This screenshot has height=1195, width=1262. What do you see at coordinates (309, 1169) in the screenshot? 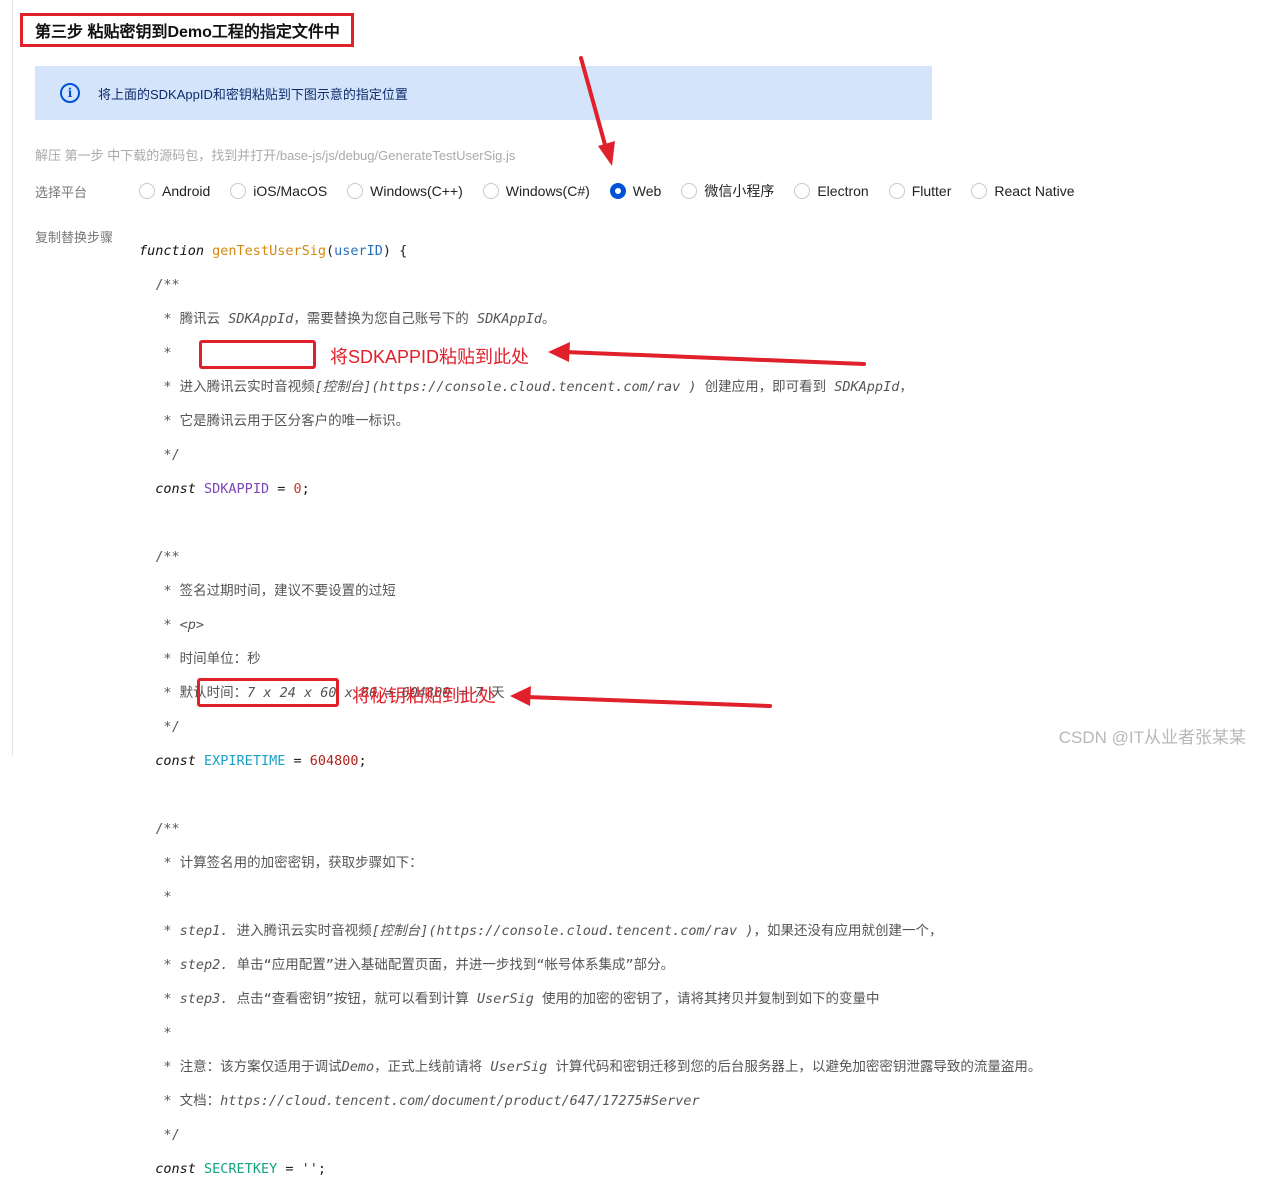
I see `secretkey-value: ''` at bounding box center [309, 1169].